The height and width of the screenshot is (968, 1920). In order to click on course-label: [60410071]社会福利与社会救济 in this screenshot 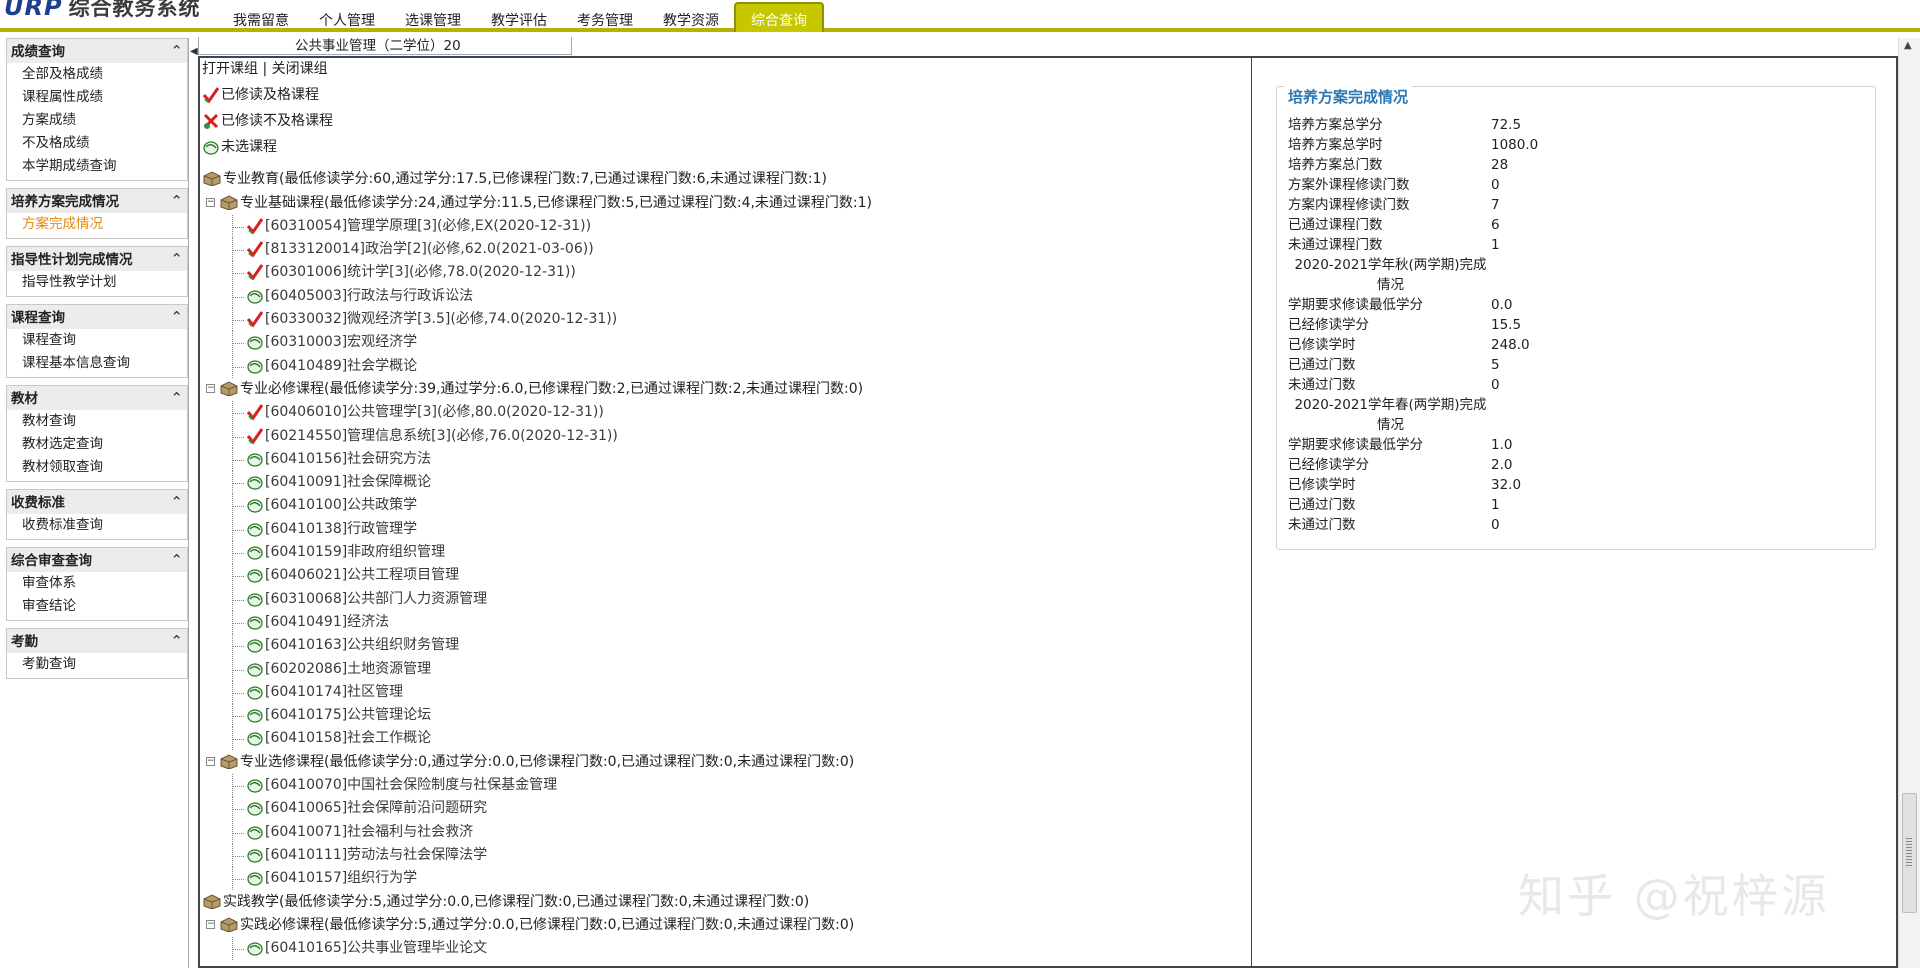, I will do `click(369, 832)`.